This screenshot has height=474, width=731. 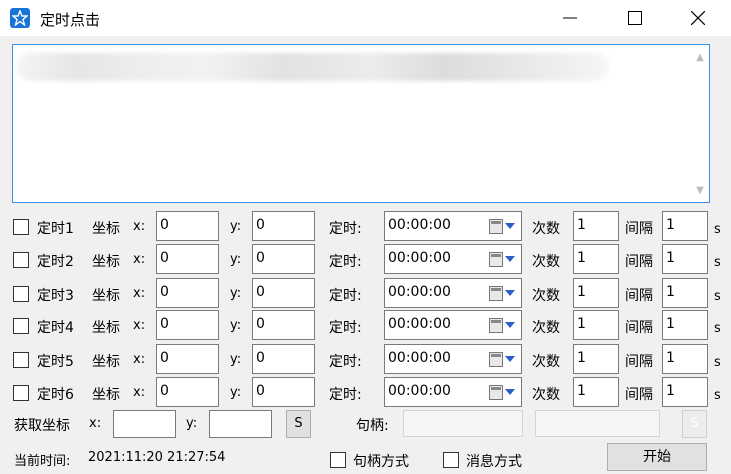 What do you see at coordinates (700, 123) in the screenshot?
I see `log-scrollbar: ▲ ▼` at bounding box center [700, 123].